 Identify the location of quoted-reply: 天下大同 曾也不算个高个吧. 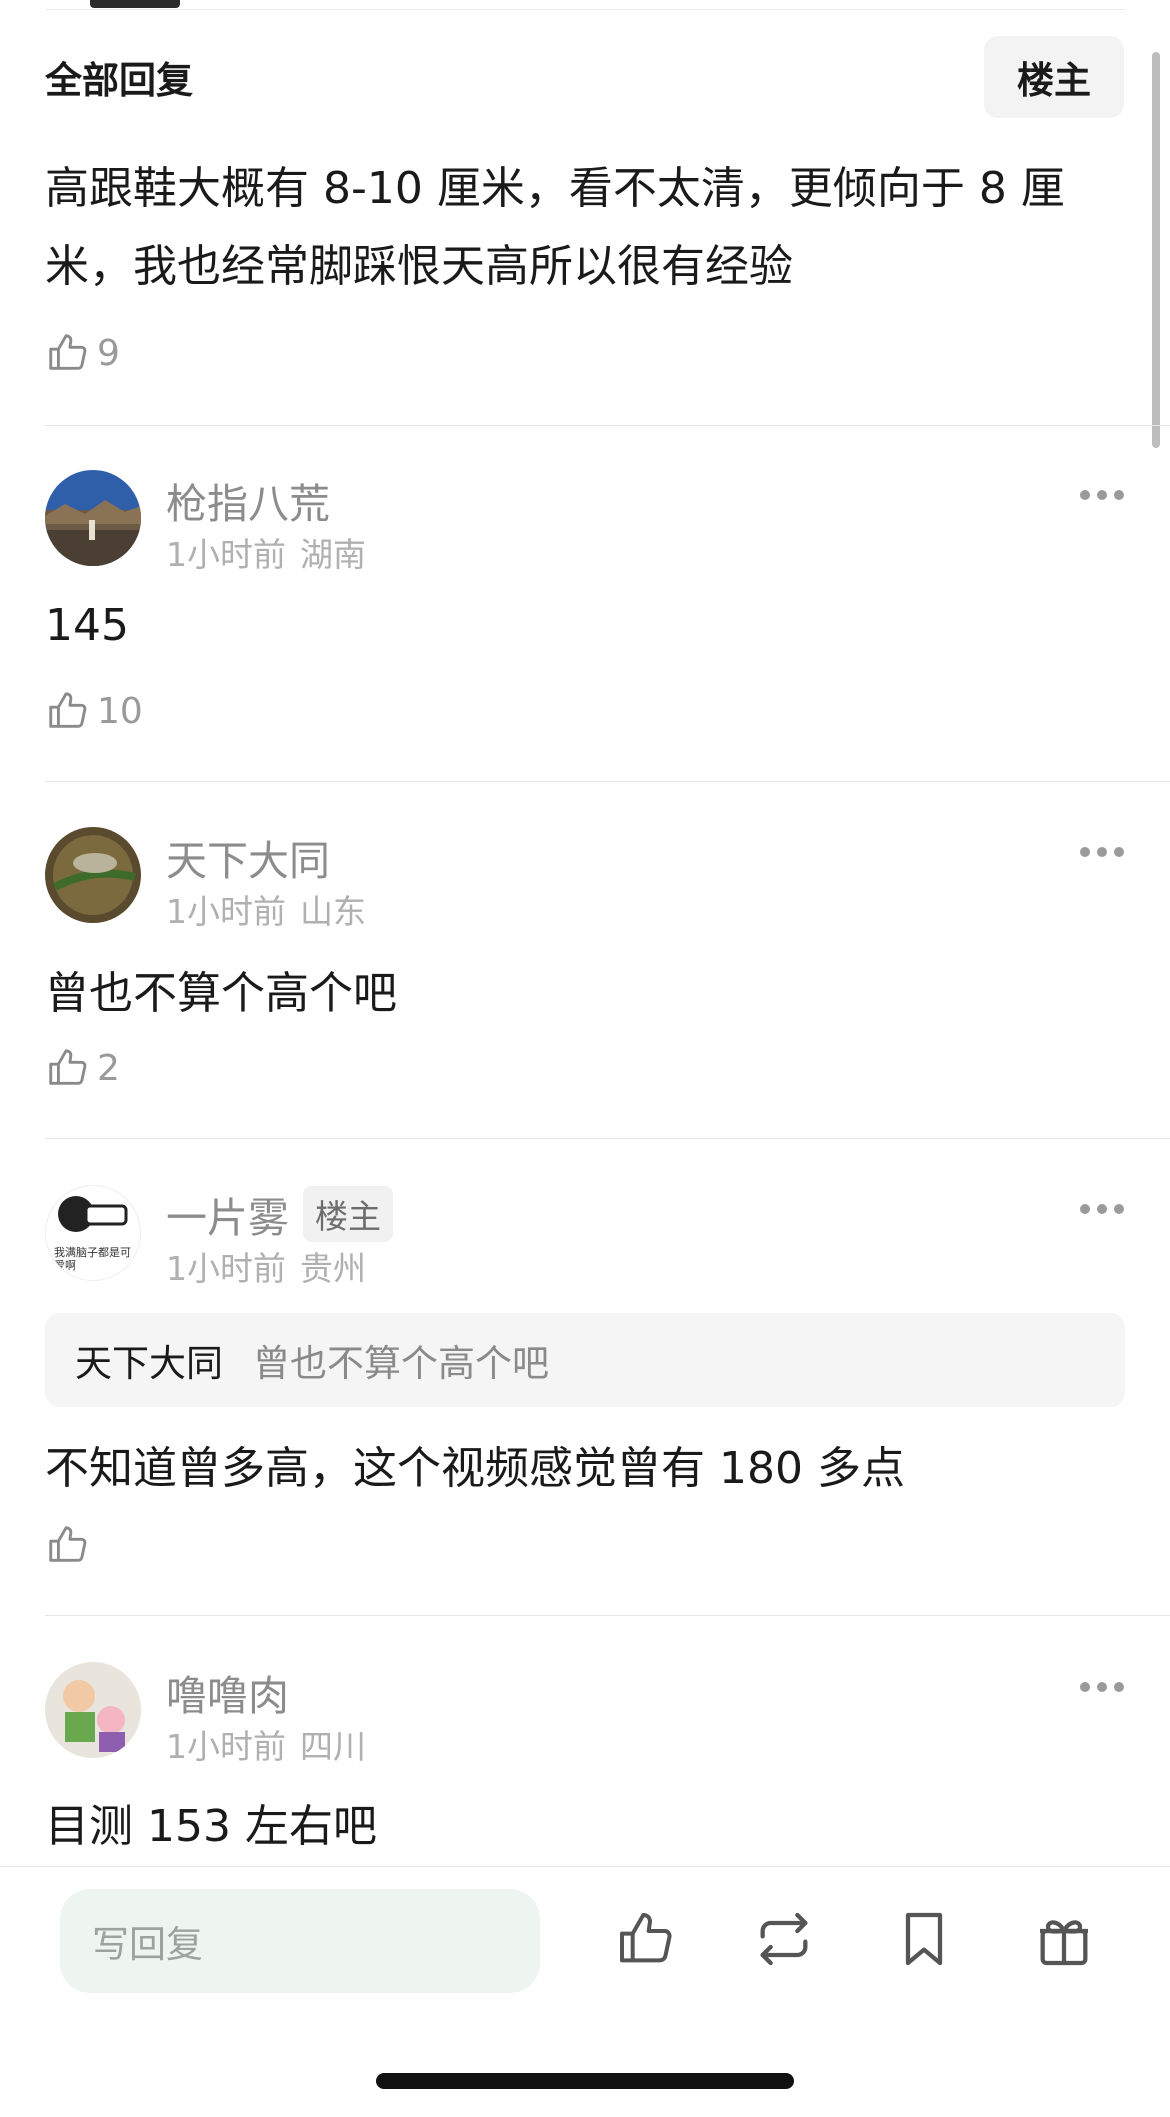
(585, 1360).